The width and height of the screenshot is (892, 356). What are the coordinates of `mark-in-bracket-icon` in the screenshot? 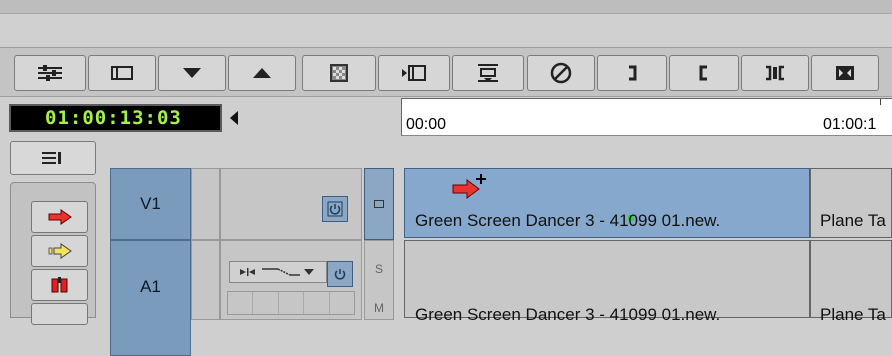 It's located at (703, 73).